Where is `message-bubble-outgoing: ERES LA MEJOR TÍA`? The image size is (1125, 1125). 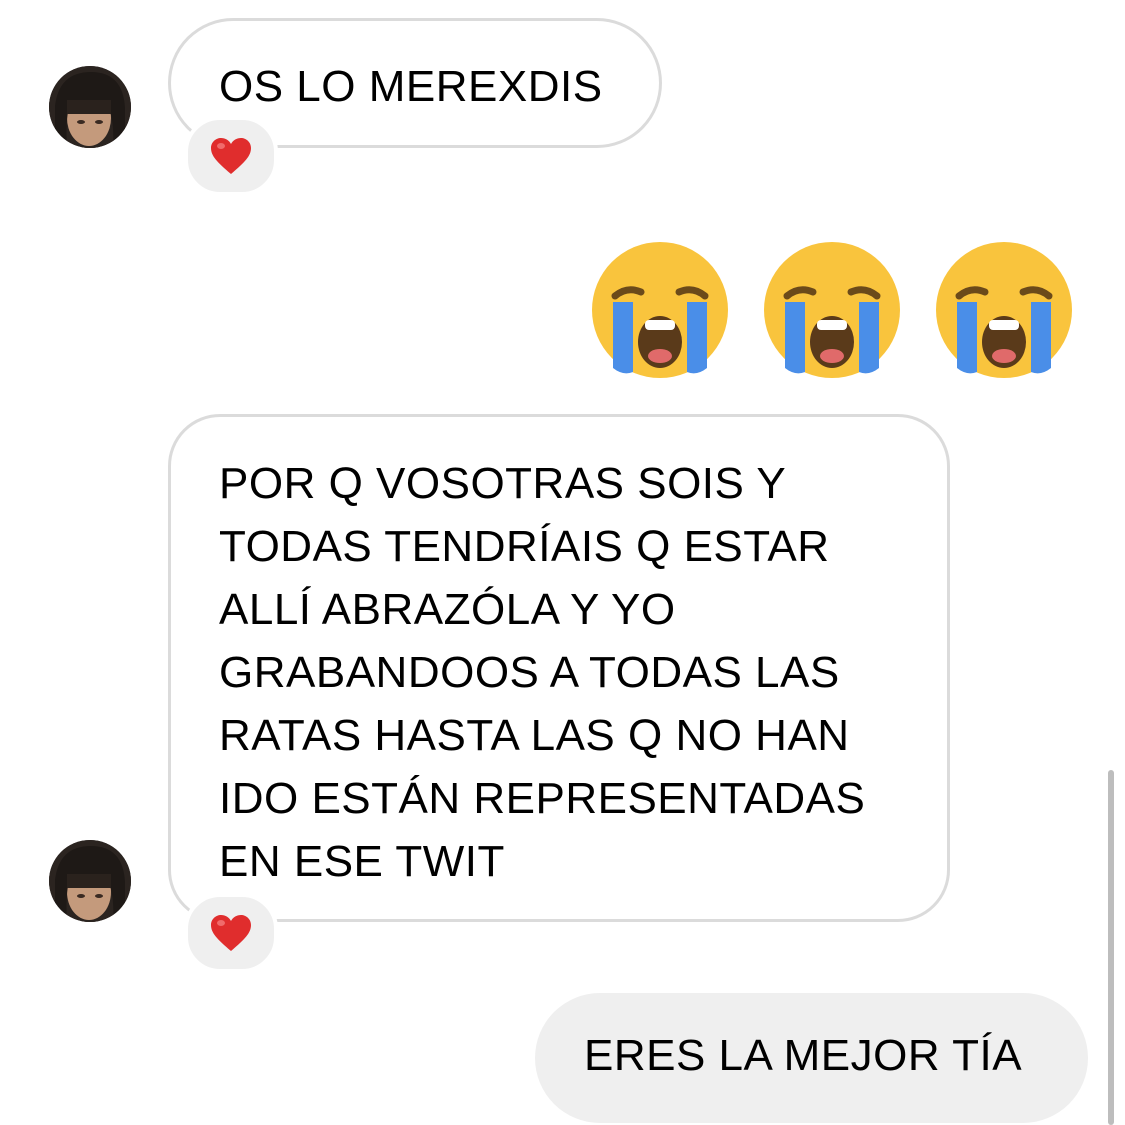 message-bubble-outgoing: ERES LA MEJOR TÍA is located at coordinates (811, 1058).